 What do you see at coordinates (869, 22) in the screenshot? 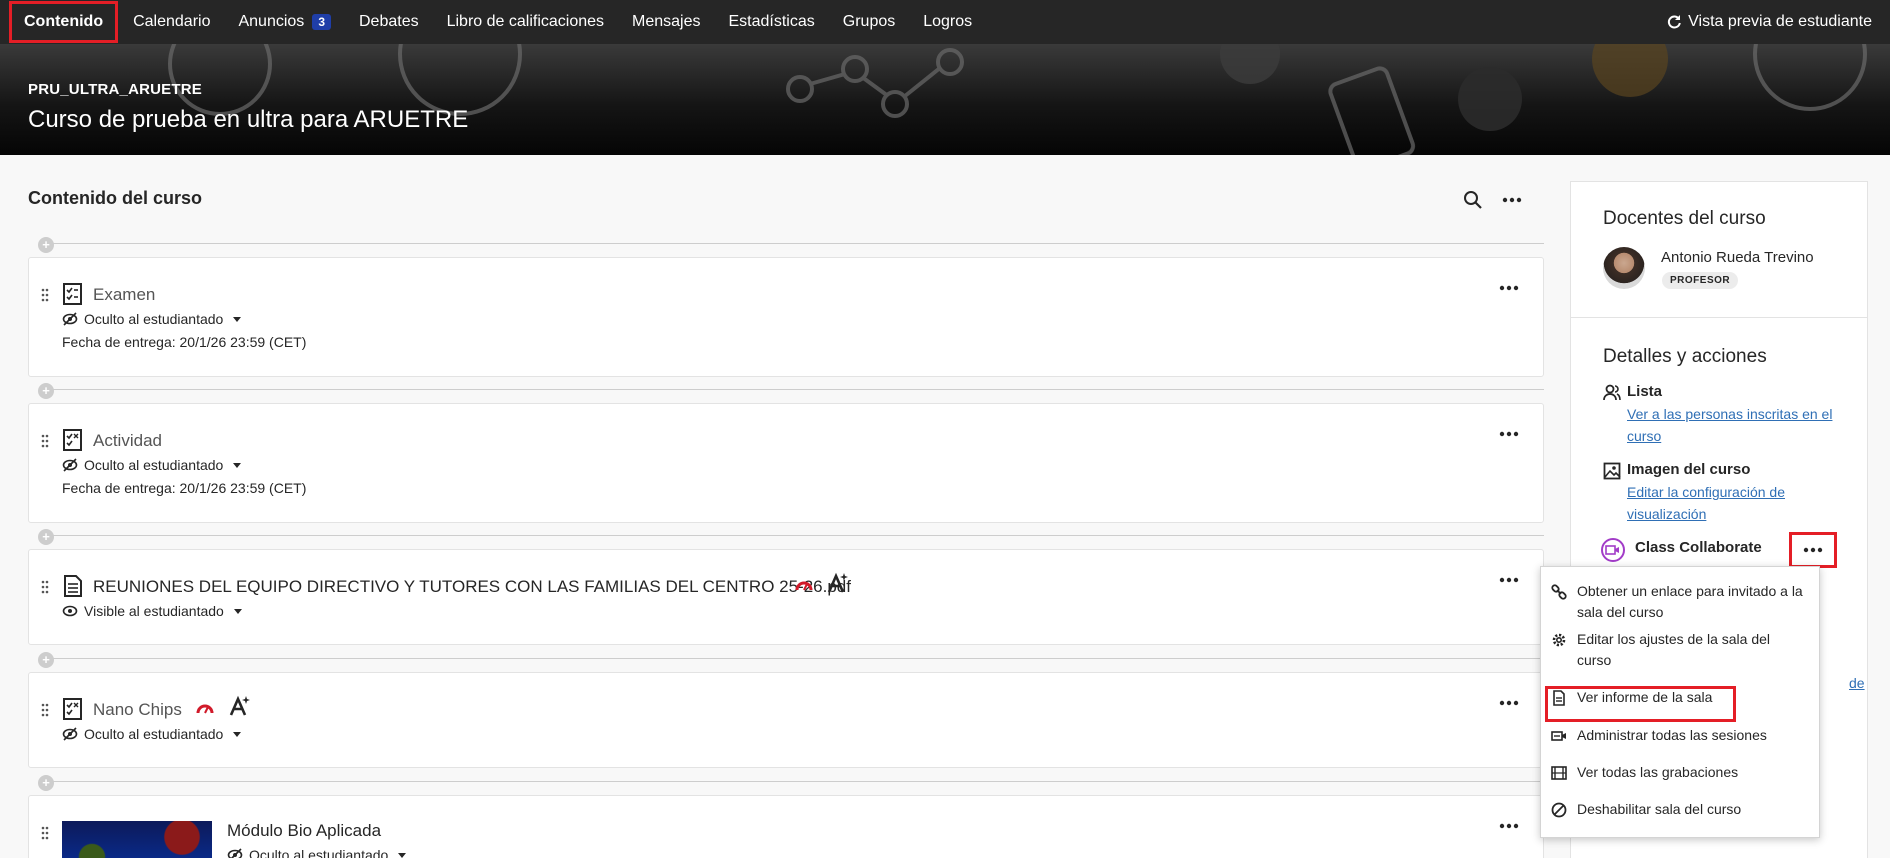
I see `tab-grupos: Grupos` at bounding box center [869, 22].